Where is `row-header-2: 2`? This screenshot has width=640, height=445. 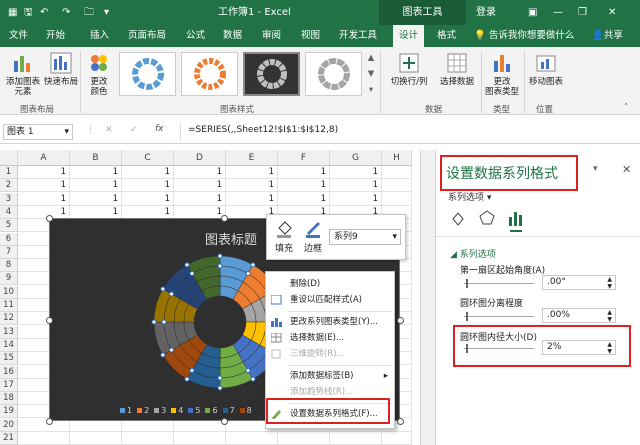 row-header-2: 2 is located at coordinates (9, 186).